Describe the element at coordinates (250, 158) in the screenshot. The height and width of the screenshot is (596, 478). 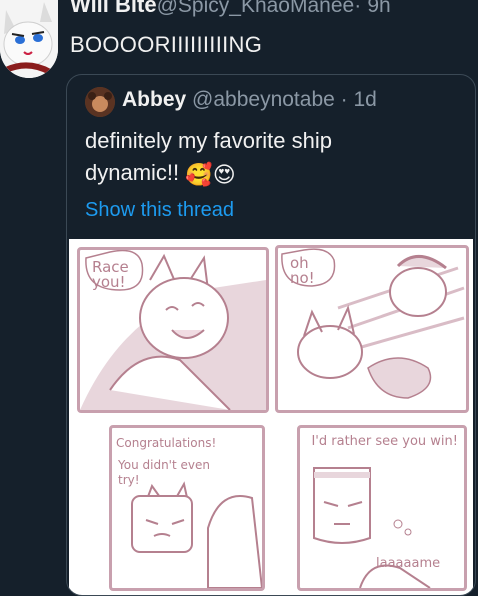
I see `quoted-tweet-text: definitely my favorite ship dynamic!! 🥰😍` at that location.